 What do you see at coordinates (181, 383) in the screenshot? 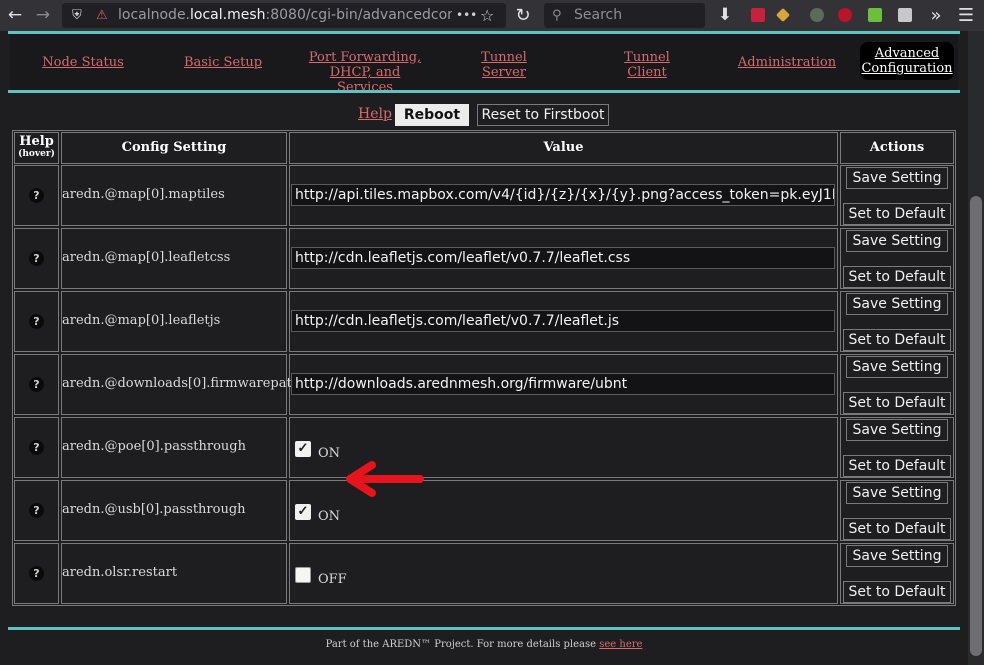
I see `setting-name: aredn.@downloads[0].firmwarepath` at bounding box center [181, 383].